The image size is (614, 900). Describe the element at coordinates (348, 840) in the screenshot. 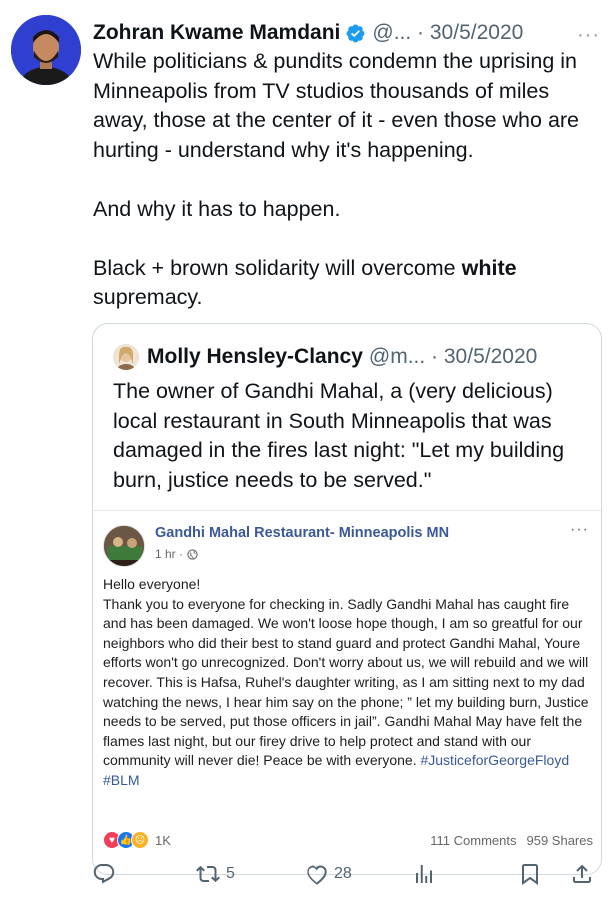

I see `fb-post-stats: ♥ 👍 ☹ 1K 111 Comments 959 Shares` at that location.